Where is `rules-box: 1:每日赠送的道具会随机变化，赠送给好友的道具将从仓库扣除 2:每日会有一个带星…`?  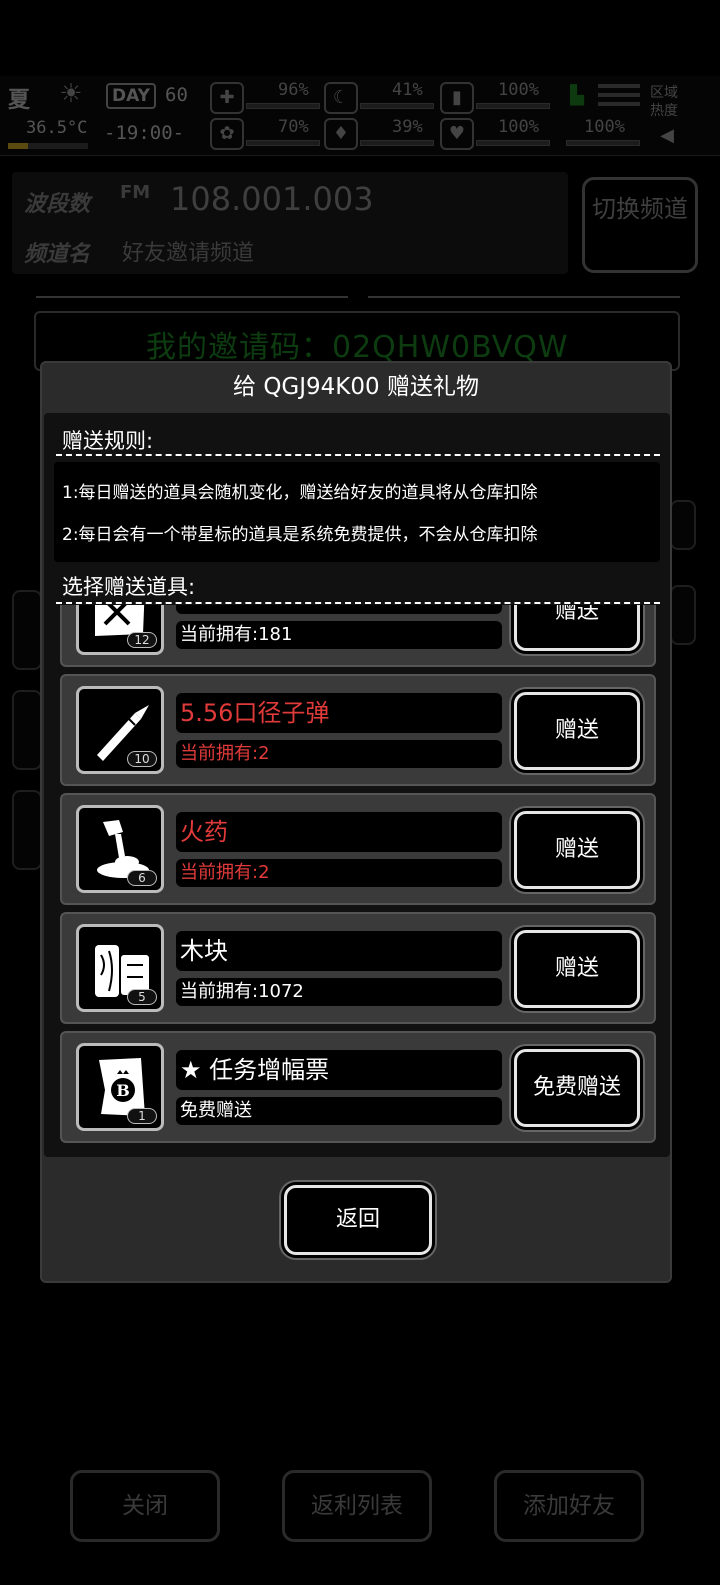 rules-box: 1:每日赠送的道具会随机变化，赠送给好友的道具将从仓库扣除 2:每日会有一个带星… is located at coordinates (357, 512).